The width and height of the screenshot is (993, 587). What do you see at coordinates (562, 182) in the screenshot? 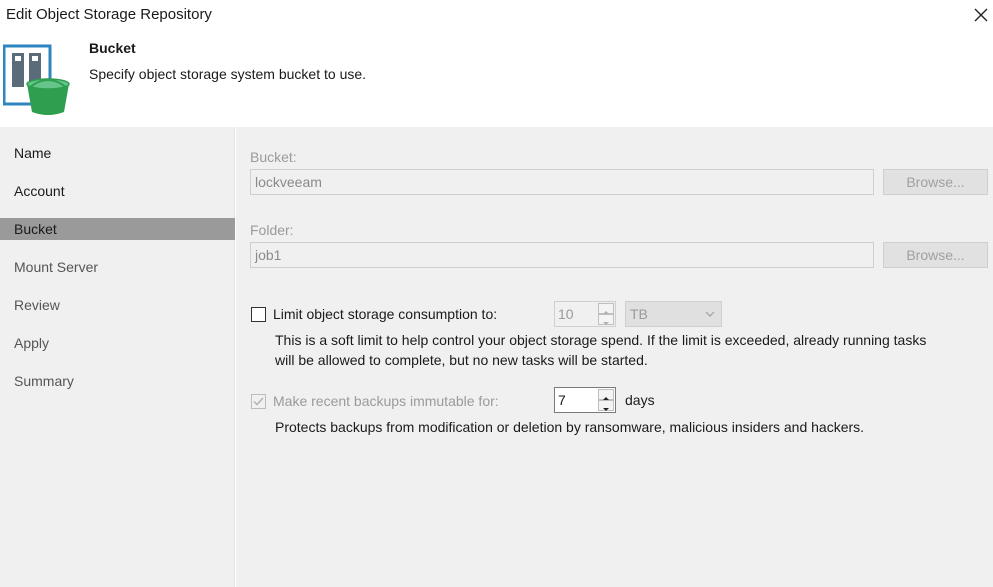
I see `bucket-field: lockveeam` at bounding box center [562, 182].